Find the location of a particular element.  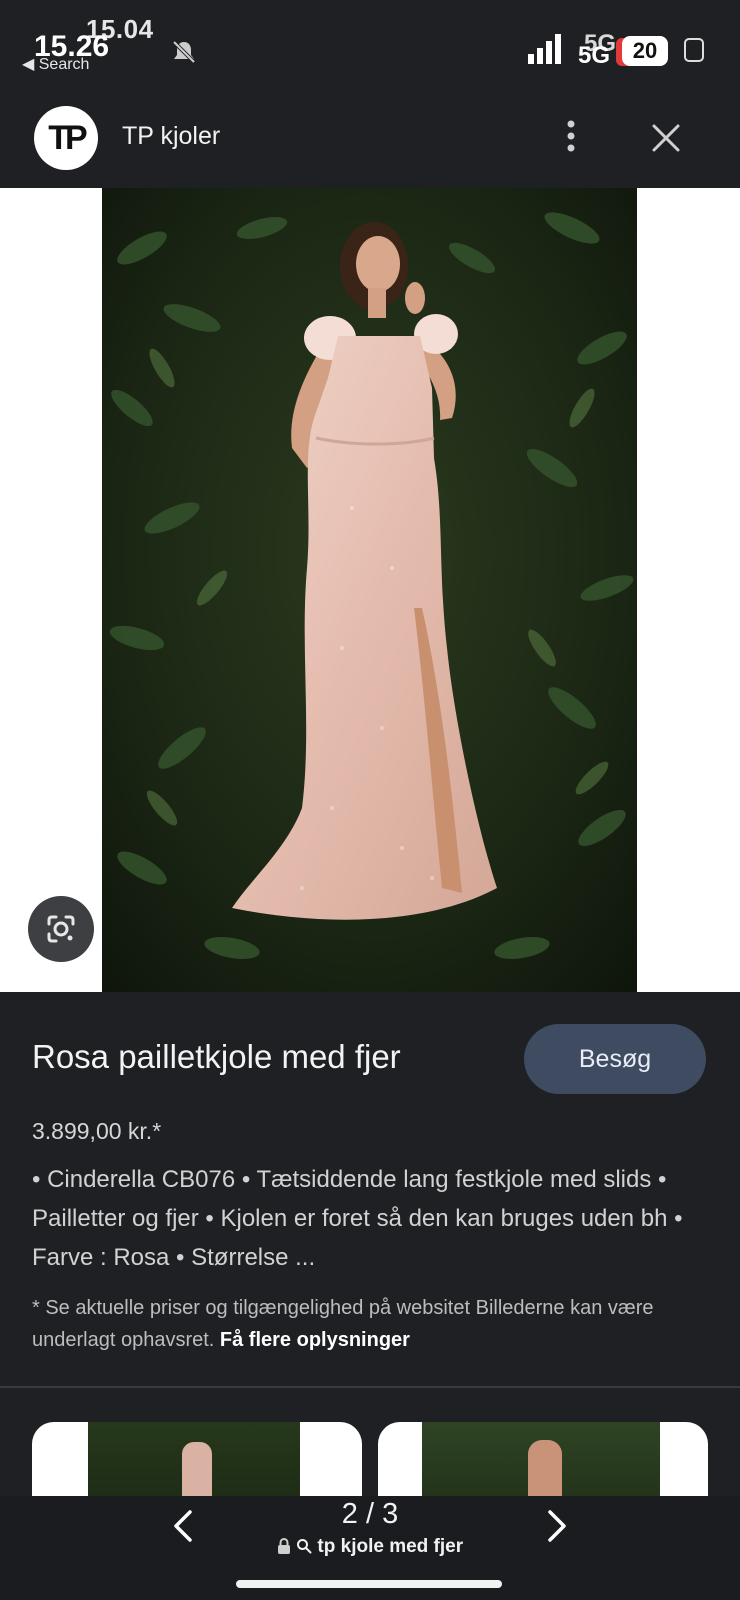

site-name: TP kjoler is located at coordinates (171, 136).